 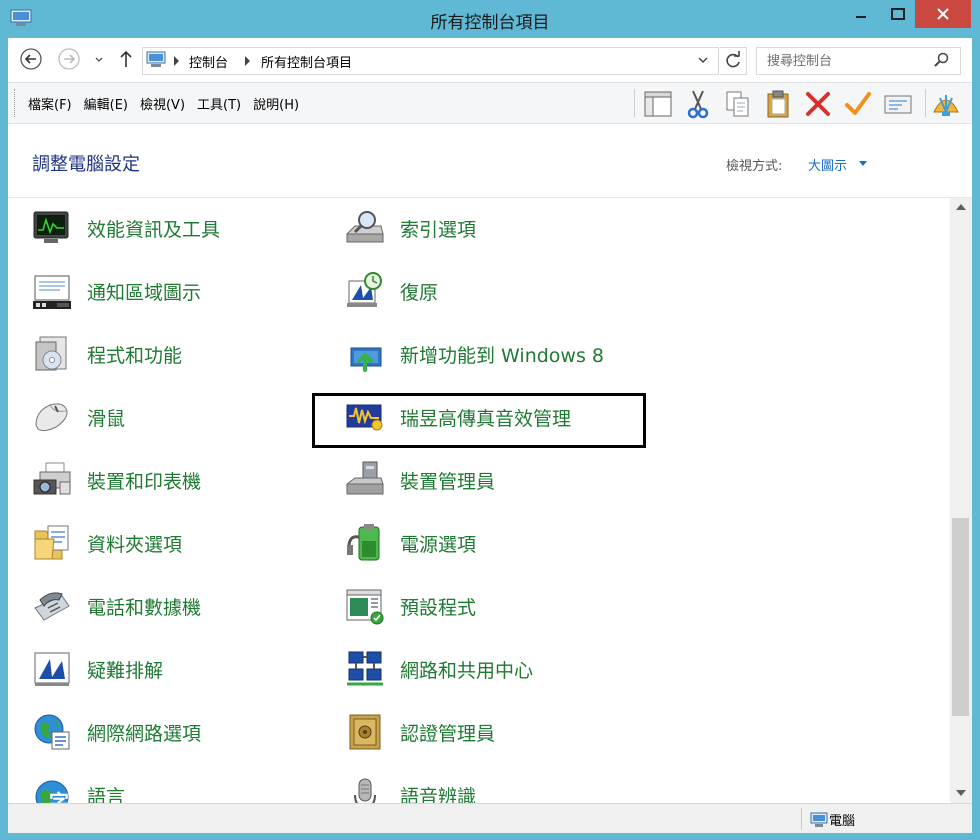 What do you see at coordinates (495, 543) in the screenshot?
I see `item-power-options: 電源選項` at bounding box center [495, 543].